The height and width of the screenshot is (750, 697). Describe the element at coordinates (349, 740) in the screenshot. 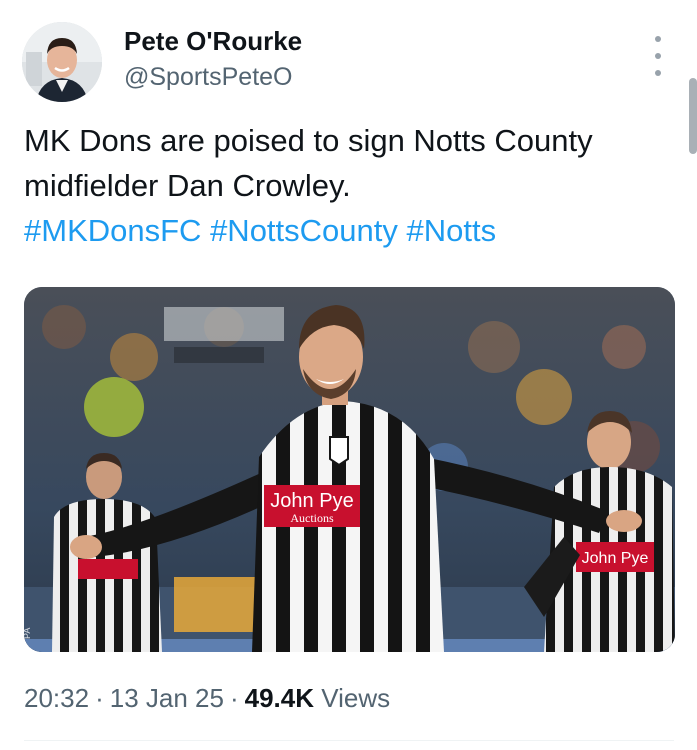

I see `divider` at that location.